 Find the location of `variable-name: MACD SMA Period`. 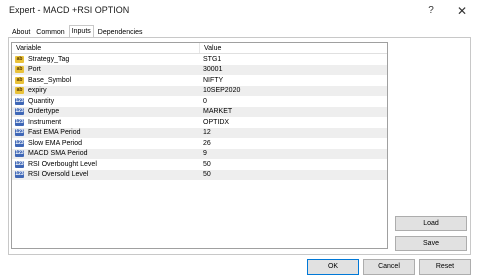

variable-name: MACD SMA Period is located at coordinates (58, 154).